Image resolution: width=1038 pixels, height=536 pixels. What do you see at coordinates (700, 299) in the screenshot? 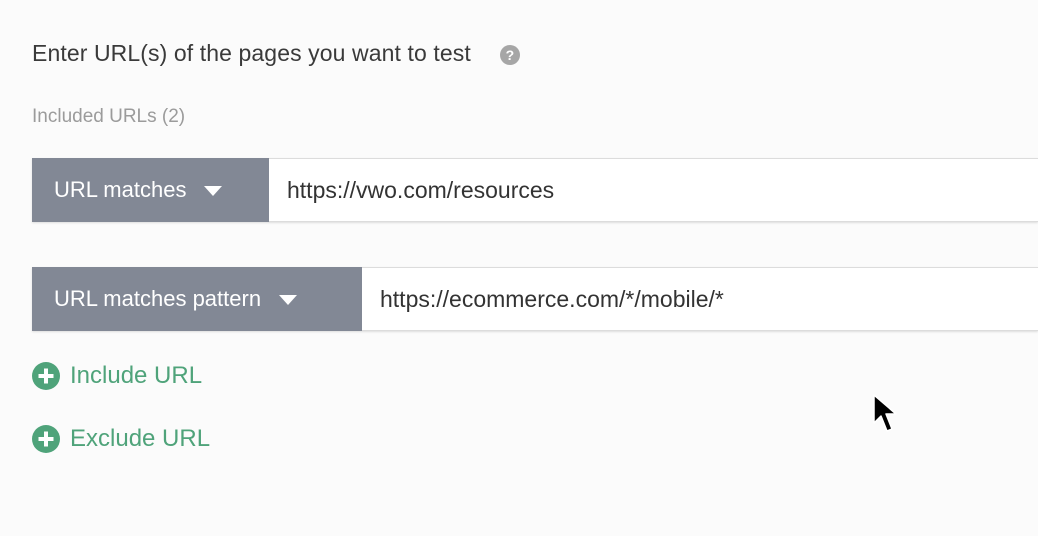
I see `url-input: https://ecommerce.com/*/mobile/*` at bounding box center [700, 299].